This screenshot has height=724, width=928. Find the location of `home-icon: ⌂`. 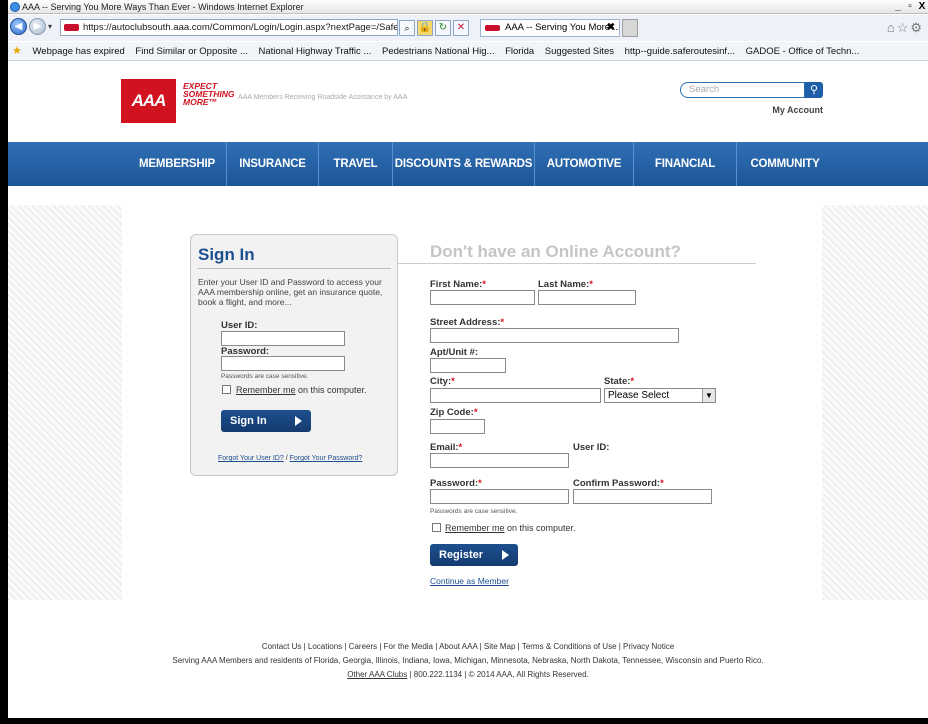

home-icon: ⌂ is located at coordinates (892, 27).